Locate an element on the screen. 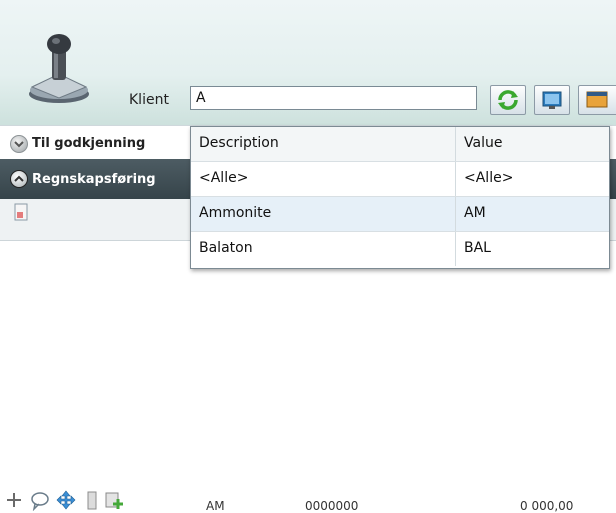 This screenshot has width=616, height=513. dropdown-option: <Alle> <Alle> is located at coordinates (400, 179).